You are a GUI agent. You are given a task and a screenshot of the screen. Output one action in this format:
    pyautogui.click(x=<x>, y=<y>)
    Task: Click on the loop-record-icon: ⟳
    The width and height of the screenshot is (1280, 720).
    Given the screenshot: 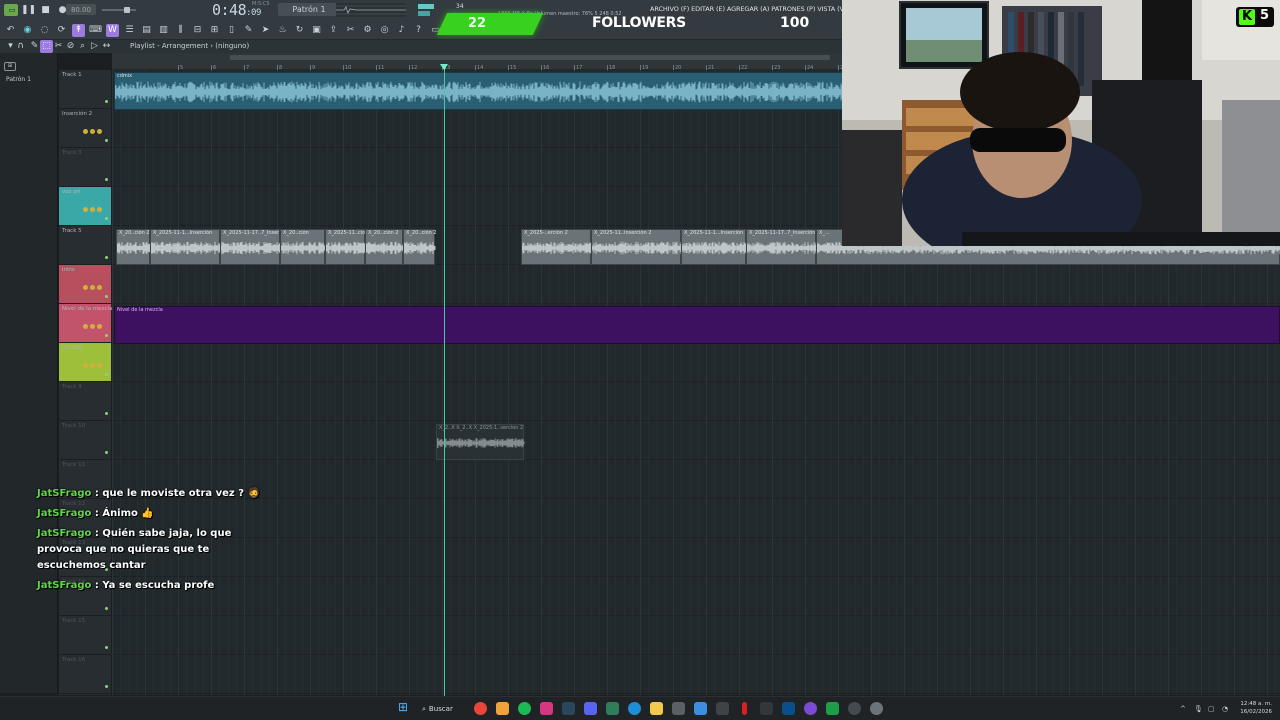 What is the action you would take?
    pyautogui.click(x=61, y=30)
    